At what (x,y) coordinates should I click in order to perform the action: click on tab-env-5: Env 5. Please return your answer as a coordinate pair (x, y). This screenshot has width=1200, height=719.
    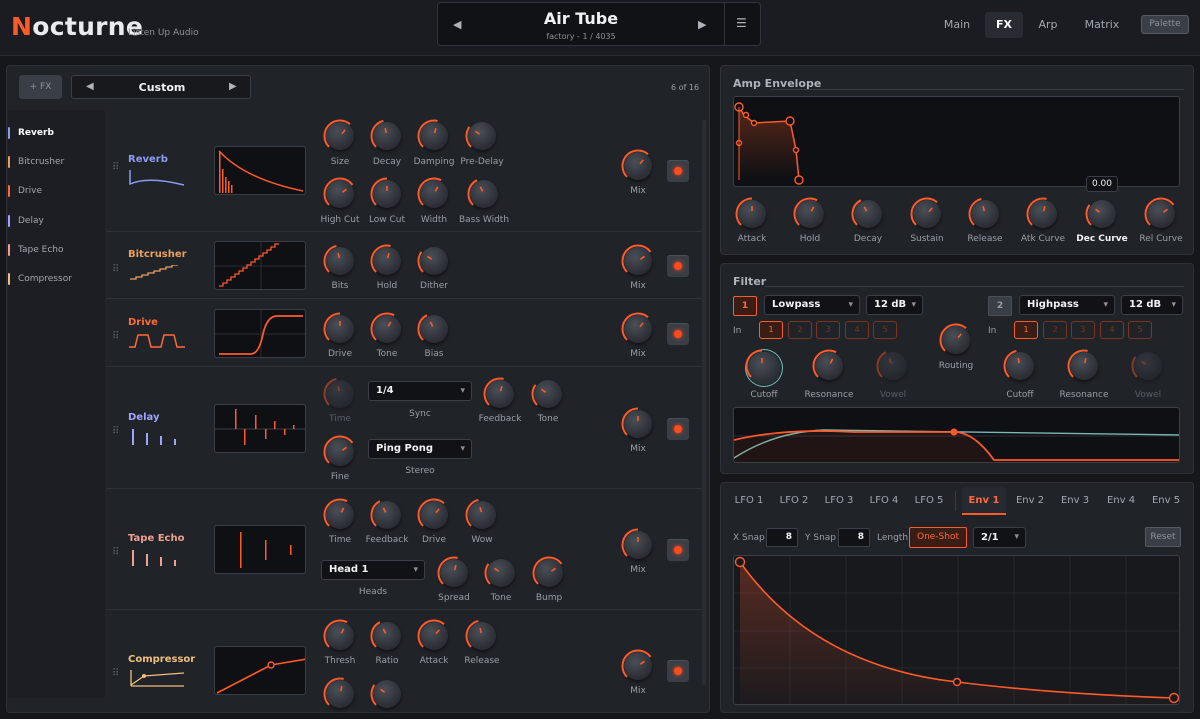
    Looking at the image, I should click on (1166, 501).